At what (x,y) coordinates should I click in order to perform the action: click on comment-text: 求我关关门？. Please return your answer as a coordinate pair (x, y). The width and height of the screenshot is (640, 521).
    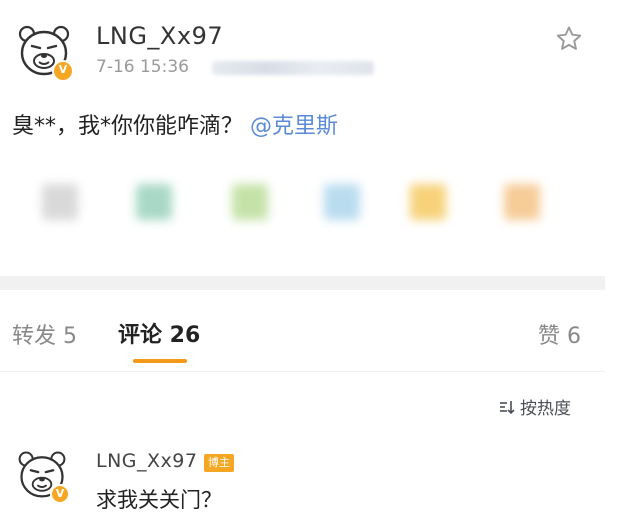
    Looking at the image, I should click on (159, 500).